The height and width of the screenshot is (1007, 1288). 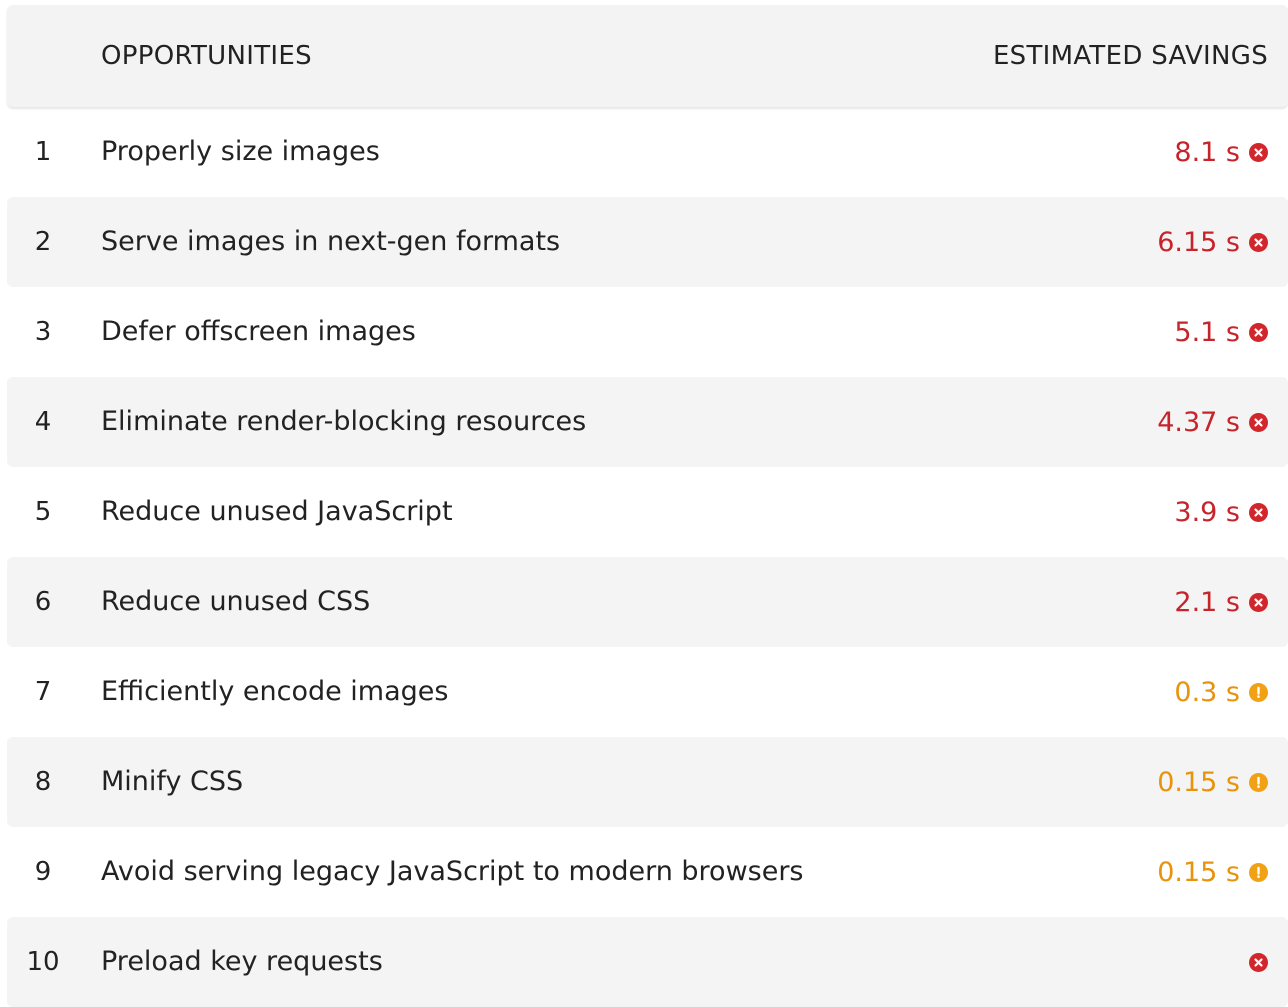 What do you see at coordinates (647, 512) in the screenshot?
I see `table-row: 5 Reduce unused JavaScript 3.9 s` at bounding box center [647, 512].